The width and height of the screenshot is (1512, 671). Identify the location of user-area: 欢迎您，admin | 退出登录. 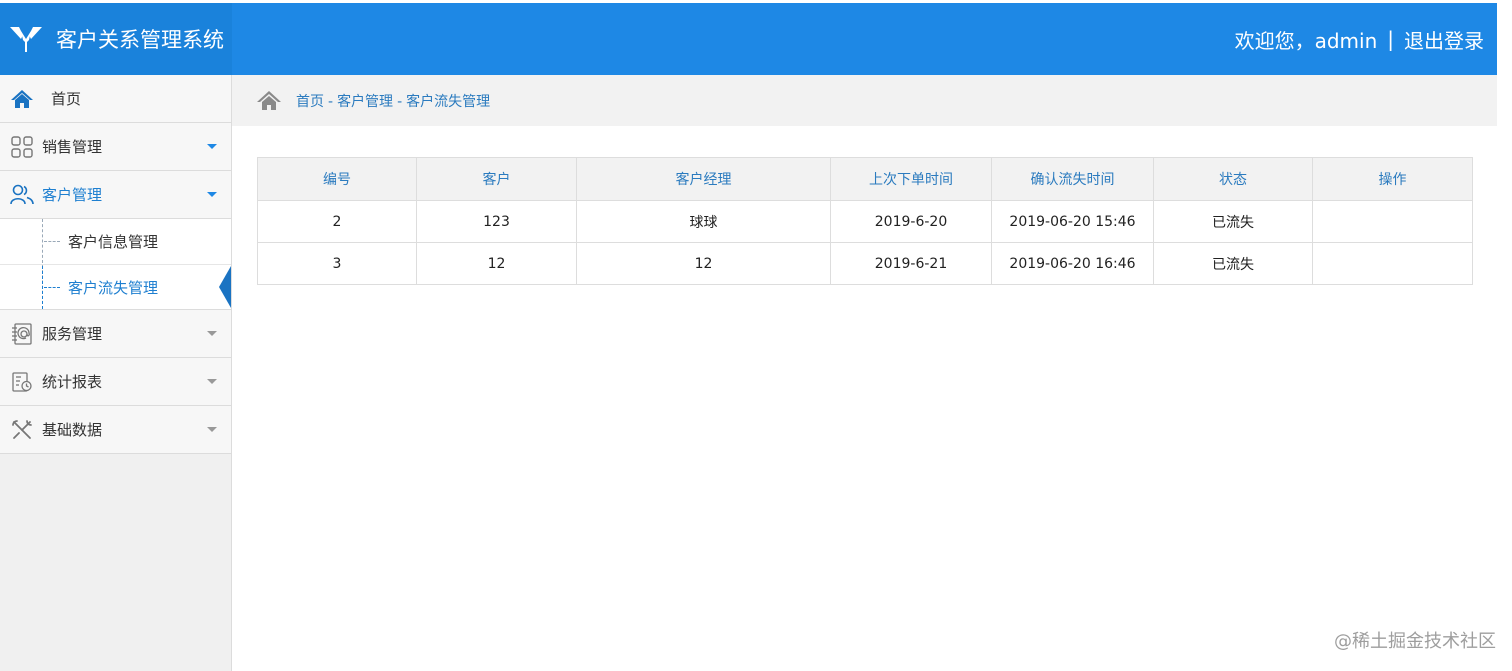
(1359, 39).